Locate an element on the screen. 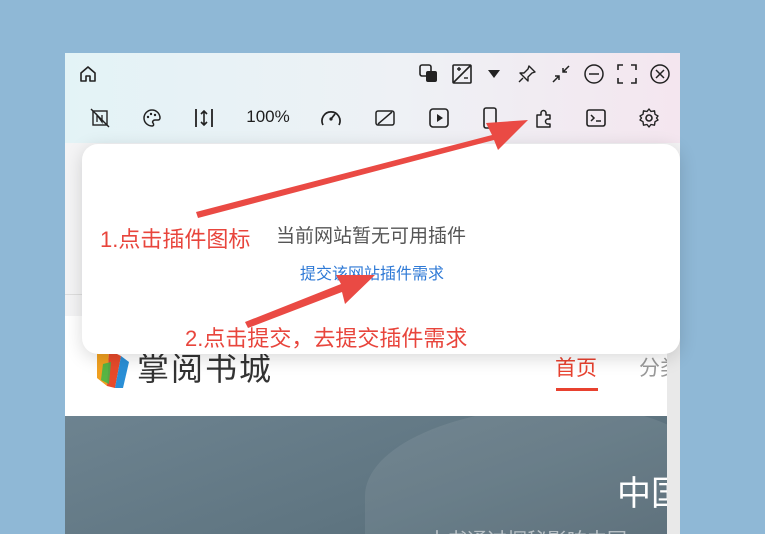 This screenshot has width=765, height=534. dropdown-caret-icon is located at coordinates (494, 74).